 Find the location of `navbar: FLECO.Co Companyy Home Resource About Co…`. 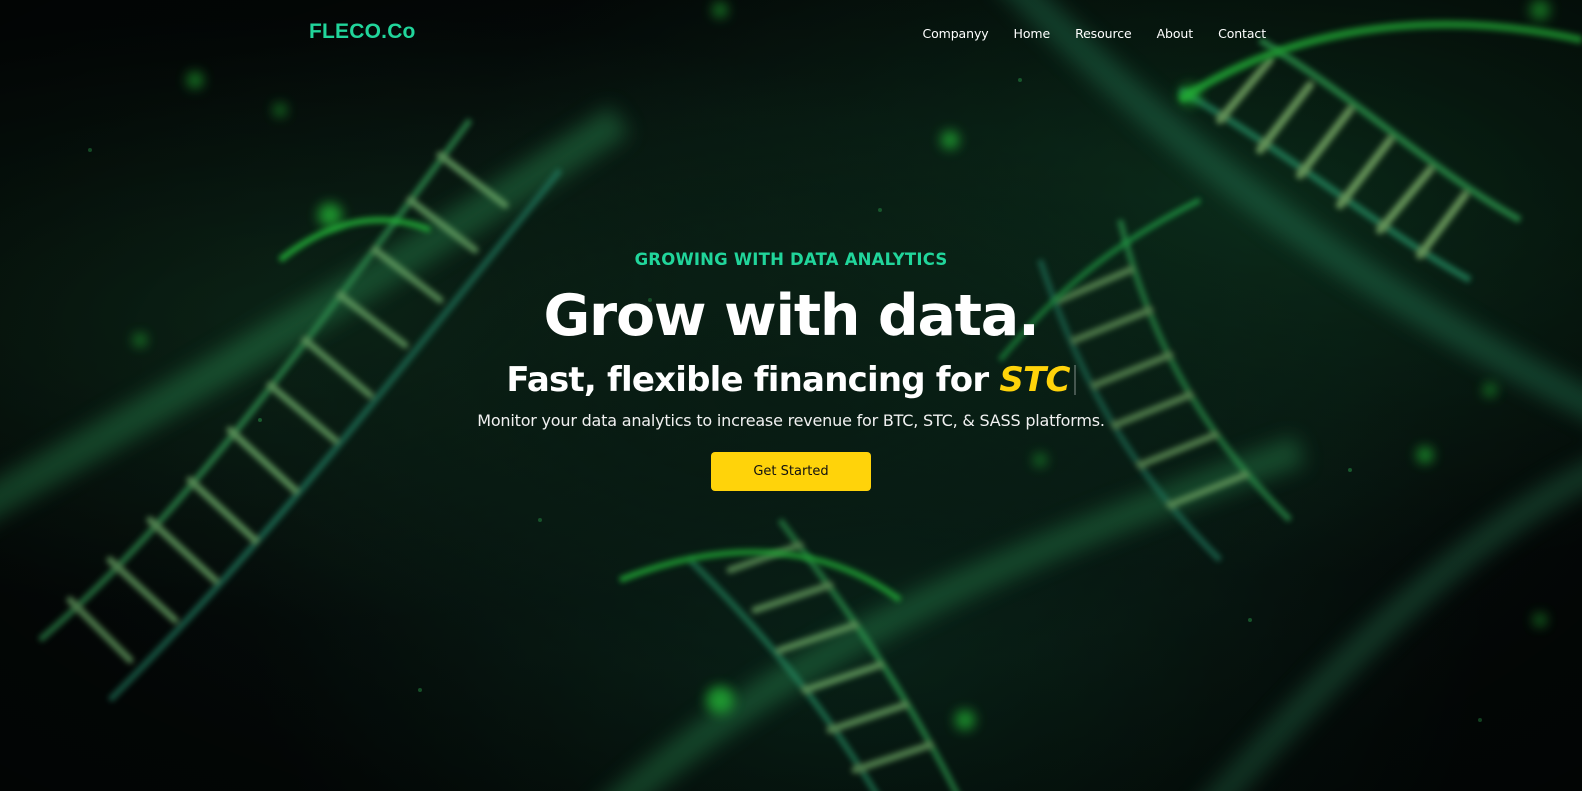

navbar: FLECO.Co Companyy Home Resource About Co… is located at coordinates (791, 34).